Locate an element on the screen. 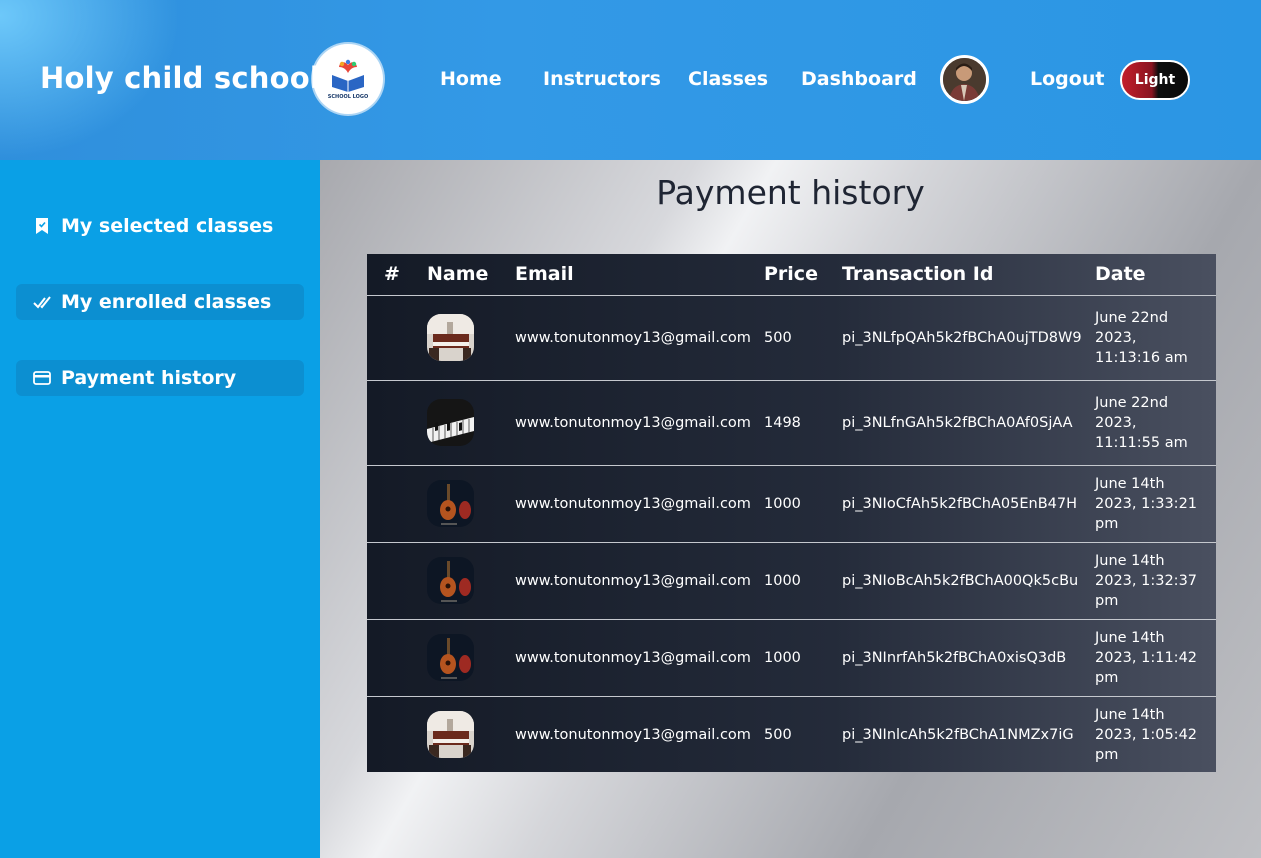 This screenshot has height=858, width=1261. table-header-row: # Name Email Price Transaction Id Date is located at coordinates (791, 275).